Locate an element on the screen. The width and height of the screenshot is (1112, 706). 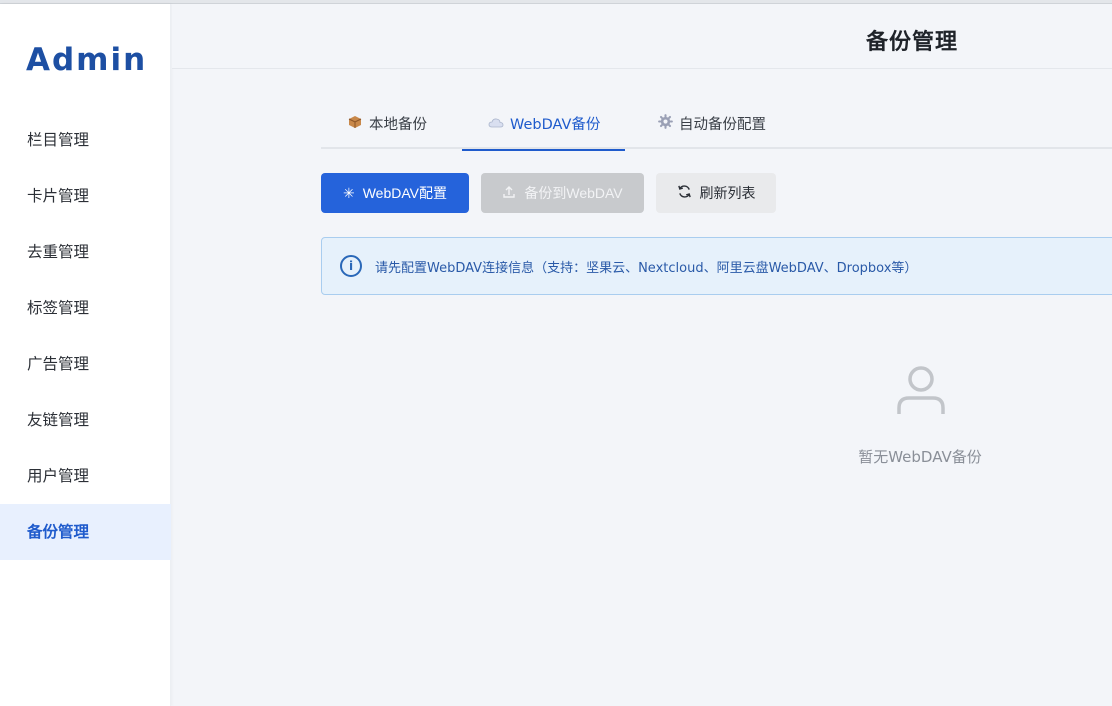
refresh-list-label: 刷新列表 is located at coordinates (727, 193).